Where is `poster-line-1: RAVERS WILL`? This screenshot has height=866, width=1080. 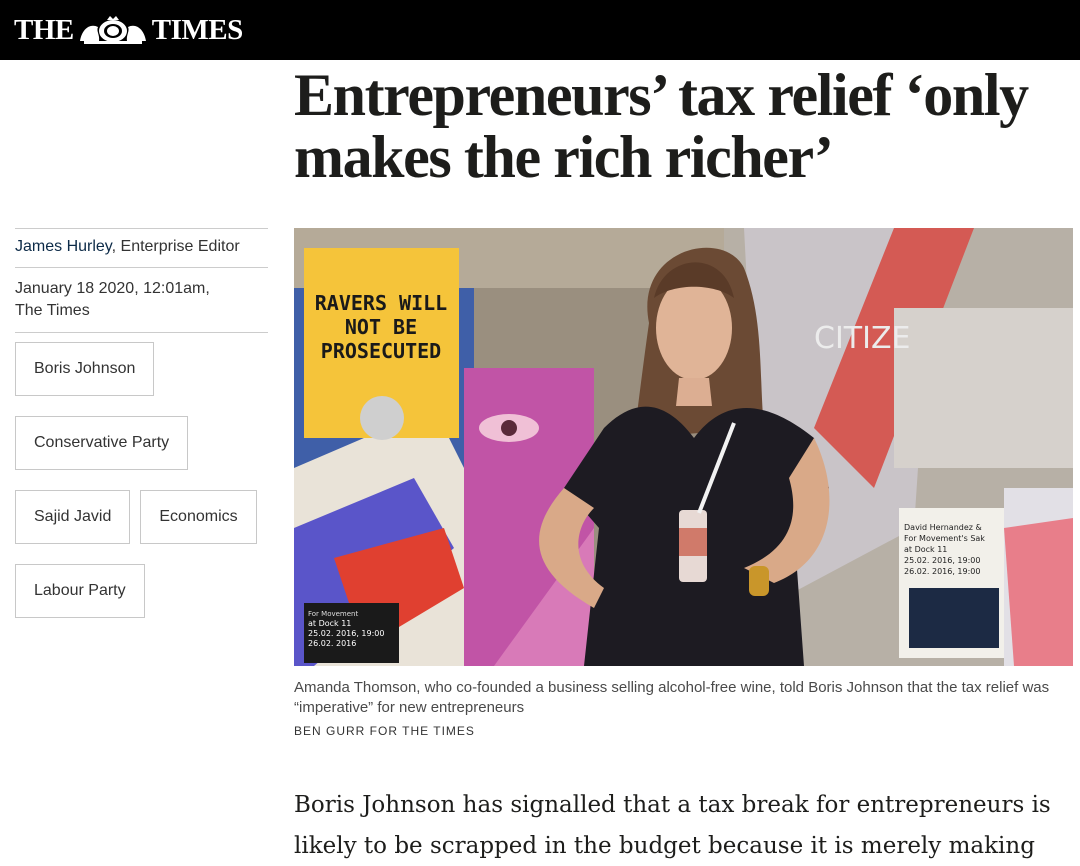
poster-line-1: RAVERS WILL is located at coordinates (381, 303).